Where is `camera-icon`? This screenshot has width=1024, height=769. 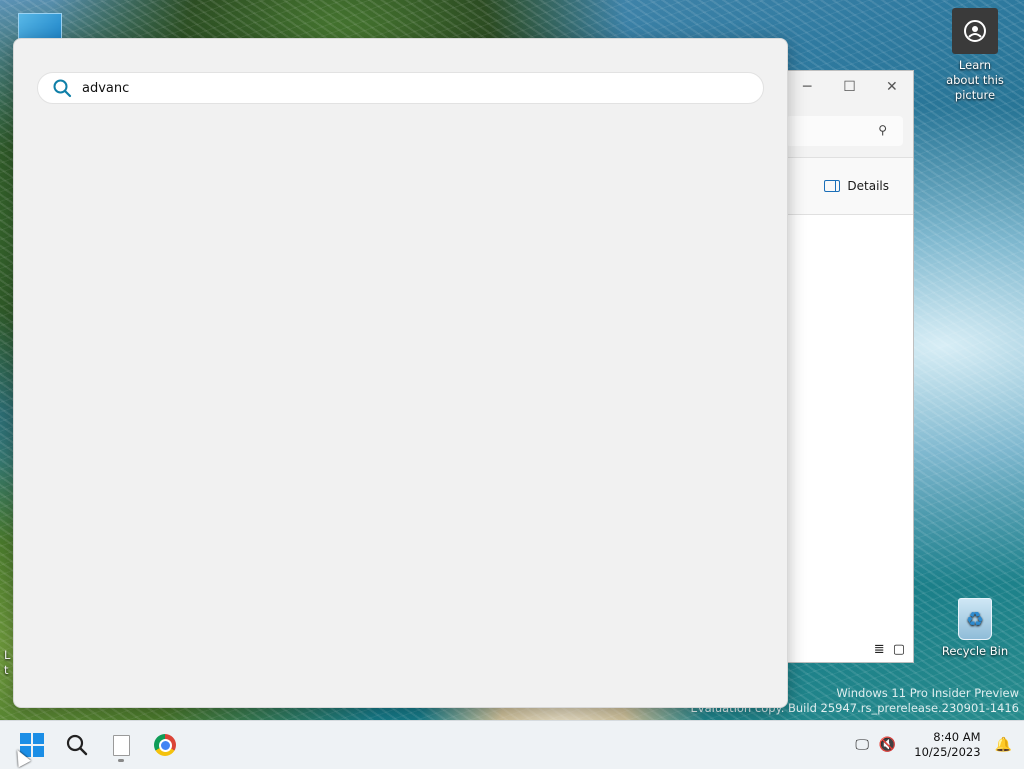
camera-icon is located at coordinates (975, 31).